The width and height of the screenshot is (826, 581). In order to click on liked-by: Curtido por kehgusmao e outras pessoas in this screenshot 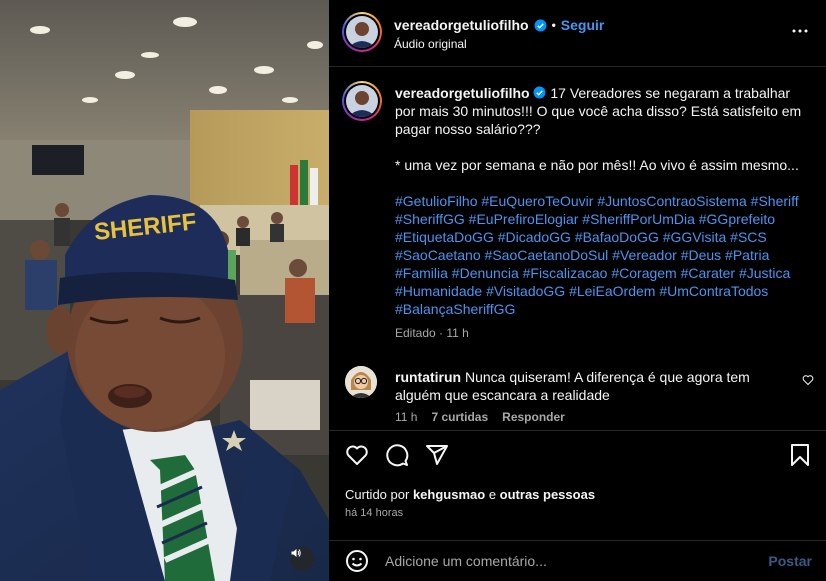, I will do `click(470, 494)`.